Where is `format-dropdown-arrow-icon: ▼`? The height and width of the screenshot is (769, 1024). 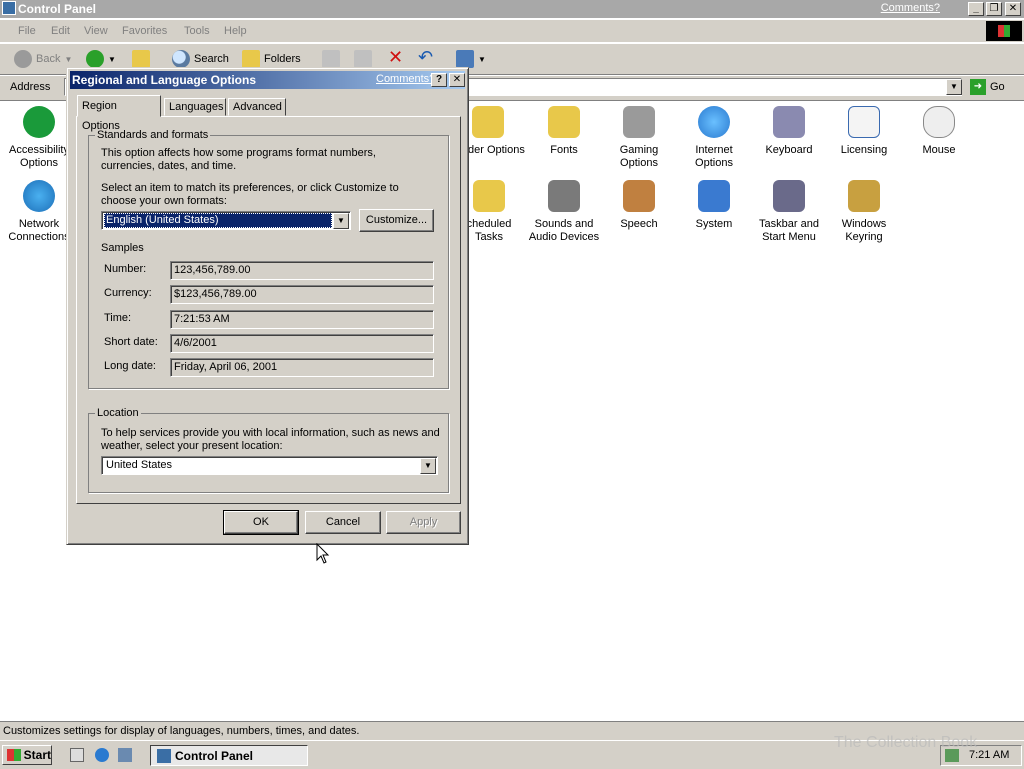 format-dropdown-arrow-icon: ▼ is located at coordinates (341, 221).